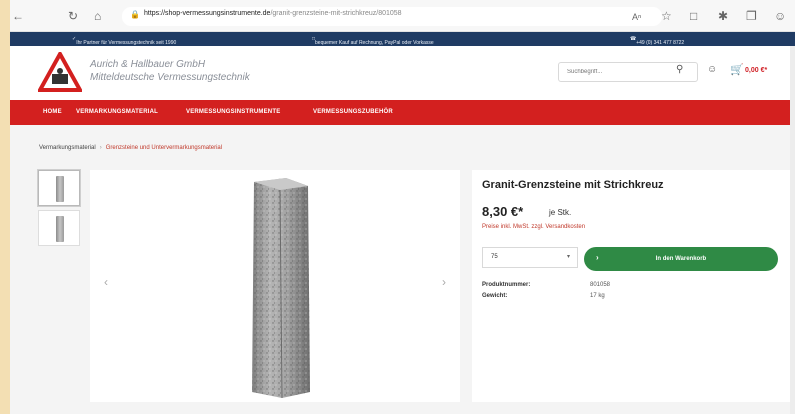 The height and width of the screenshot is (414, 795). Describe the element at coordinates (207, 13) in the screenshot. I see `url-host: https://shop-vermessungsinstrumente.de` at that location.